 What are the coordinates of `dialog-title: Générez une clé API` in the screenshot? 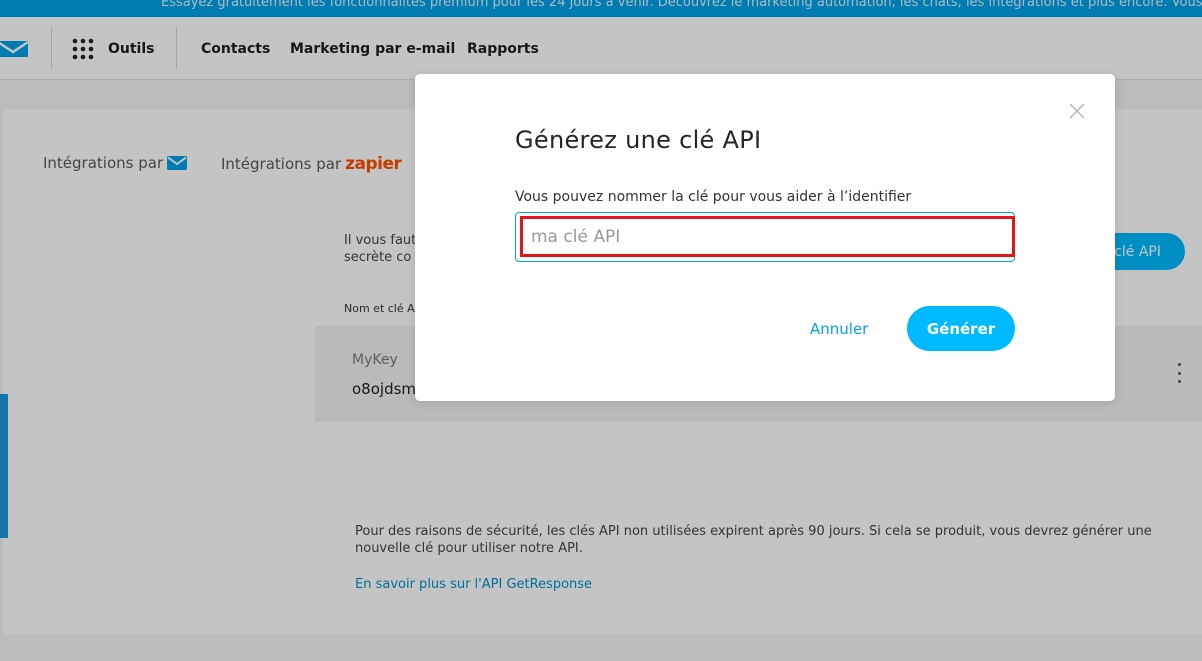 It's located at (638, 140).